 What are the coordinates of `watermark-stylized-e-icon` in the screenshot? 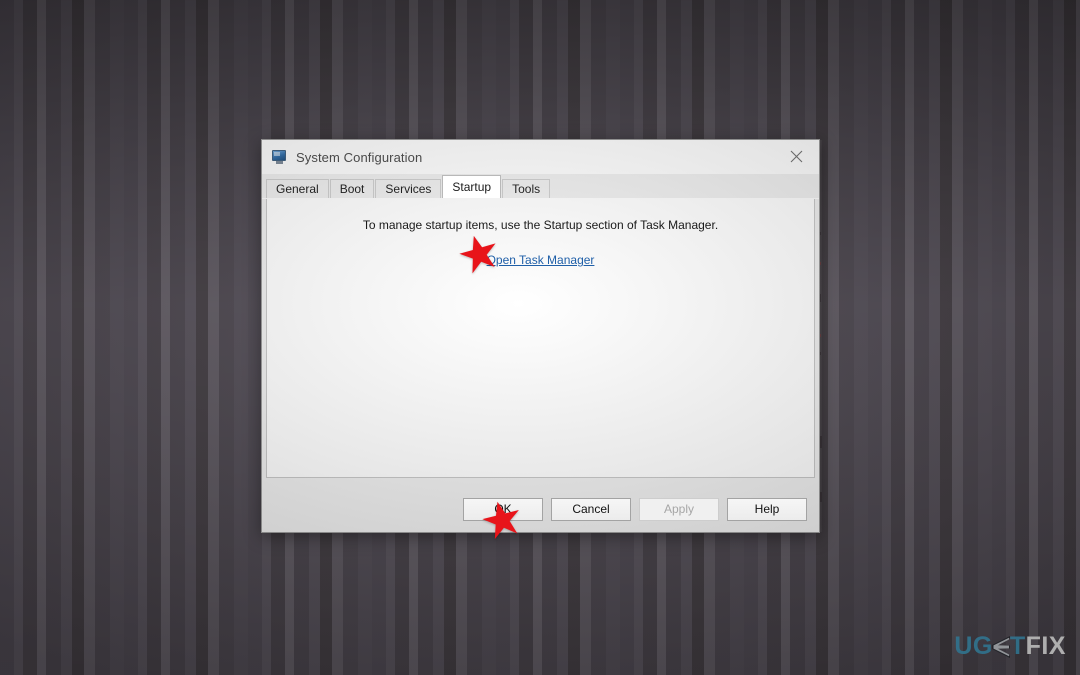 It's located at (1001, 646).